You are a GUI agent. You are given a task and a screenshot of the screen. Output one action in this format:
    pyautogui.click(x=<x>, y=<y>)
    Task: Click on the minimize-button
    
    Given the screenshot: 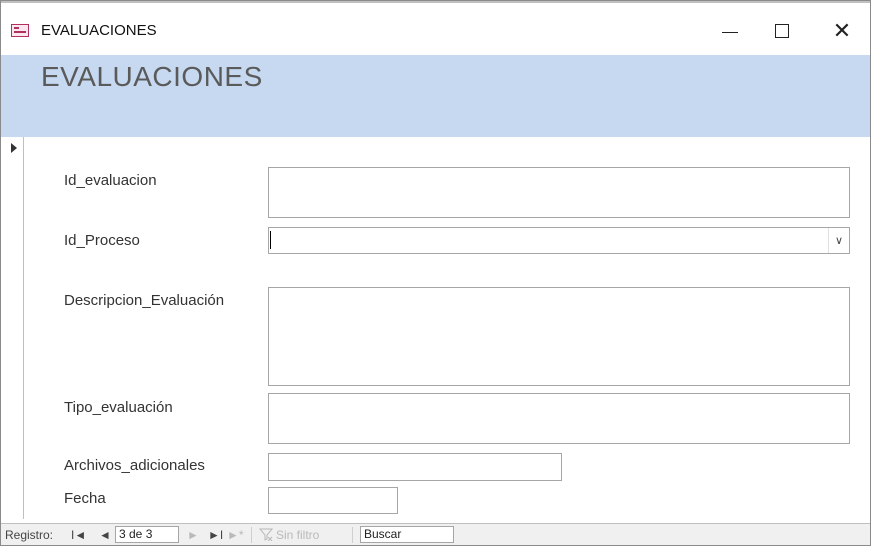 What is the action you would take?
    pyautogui.click(x=729, y=31)
    